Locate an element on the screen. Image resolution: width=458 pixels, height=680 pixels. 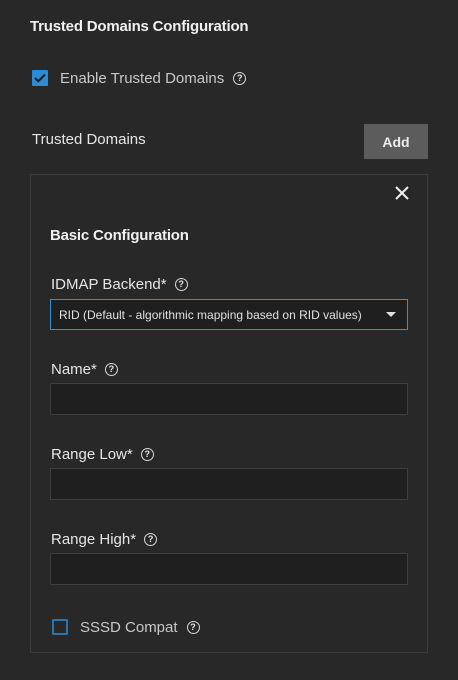
name-label-text: Name is located at coordinates (71, 369).